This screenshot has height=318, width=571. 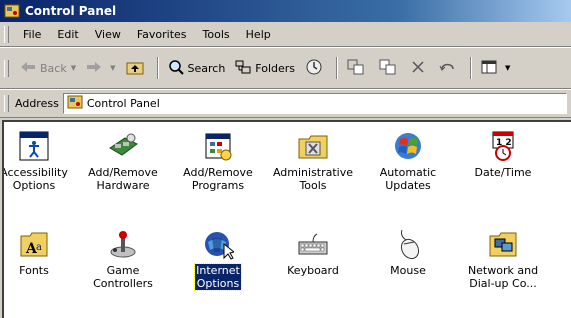 I want to click on network-icon, so click(x=503, y=244).